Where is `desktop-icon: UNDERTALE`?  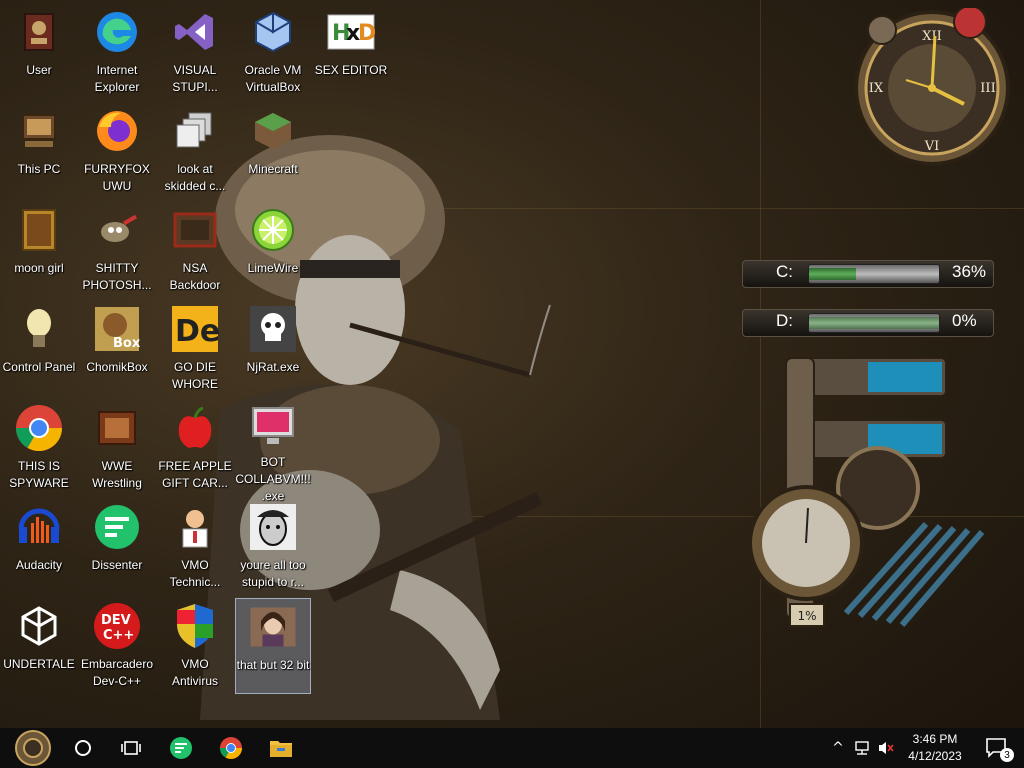
desktop-icon: UNDERTALE is located at coordinates (39, 646).